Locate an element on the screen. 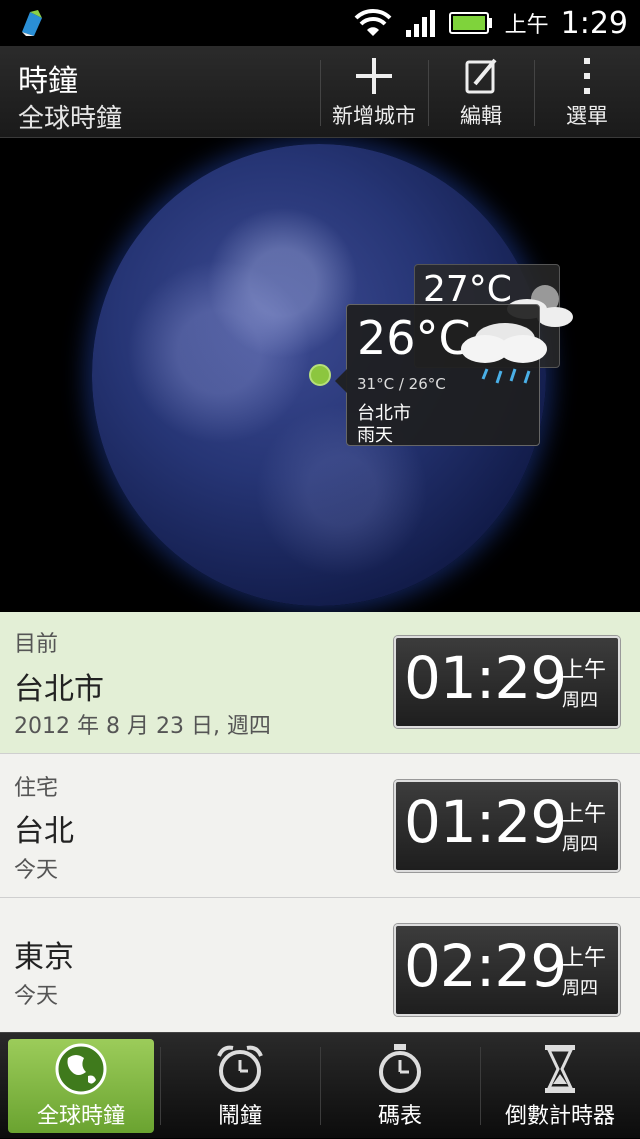 Image resolution: width=640 pixels, height=1139 pixels. tab-label: 全球時鐘 is located at coordinates (80, 1116).